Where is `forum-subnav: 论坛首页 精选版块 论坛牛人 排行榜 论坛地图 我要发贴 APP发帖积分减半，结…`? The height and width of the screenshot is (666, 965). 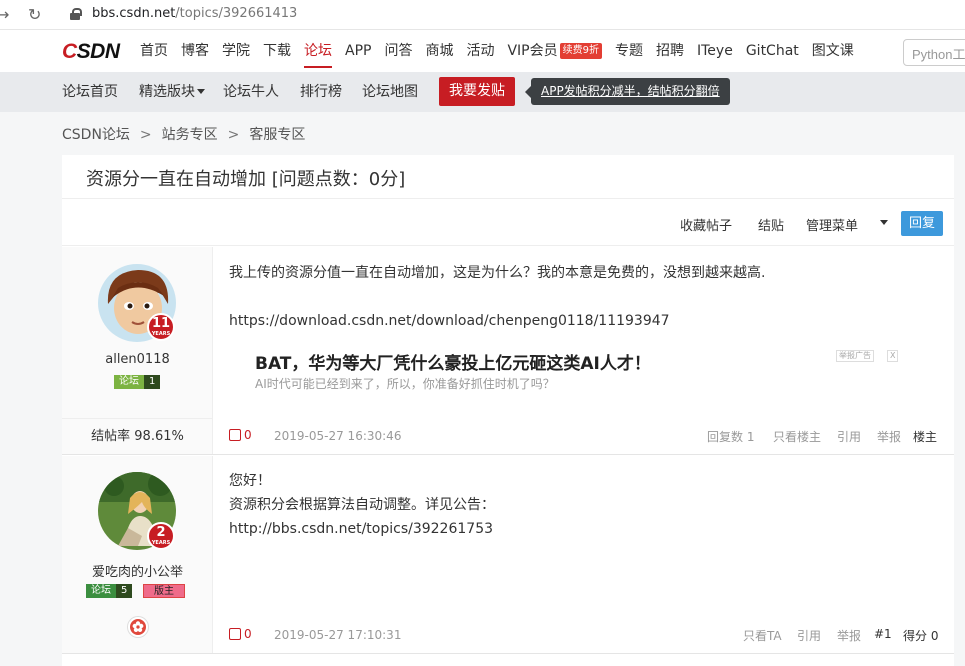 forum-subnav: 论坛首页 精选版块 论坛牛人 排行榜 论坛地图 我要发贴 APP发帖积分减半，结… is located at coordinates (482, 92).